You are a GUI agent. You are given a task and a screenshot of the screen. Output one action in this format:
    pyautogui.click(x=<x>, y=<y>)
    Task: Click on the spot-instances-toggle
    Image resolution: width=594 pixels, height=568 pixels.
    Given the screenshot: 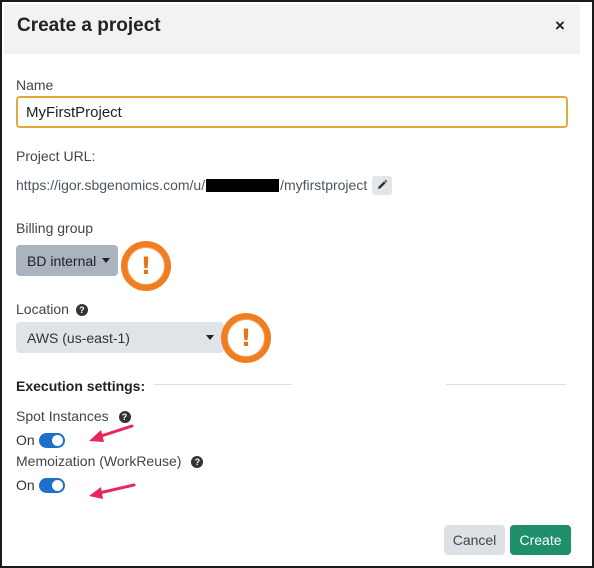 What is the action you would take?
    pyautogui.click(x=51, y=440)
    